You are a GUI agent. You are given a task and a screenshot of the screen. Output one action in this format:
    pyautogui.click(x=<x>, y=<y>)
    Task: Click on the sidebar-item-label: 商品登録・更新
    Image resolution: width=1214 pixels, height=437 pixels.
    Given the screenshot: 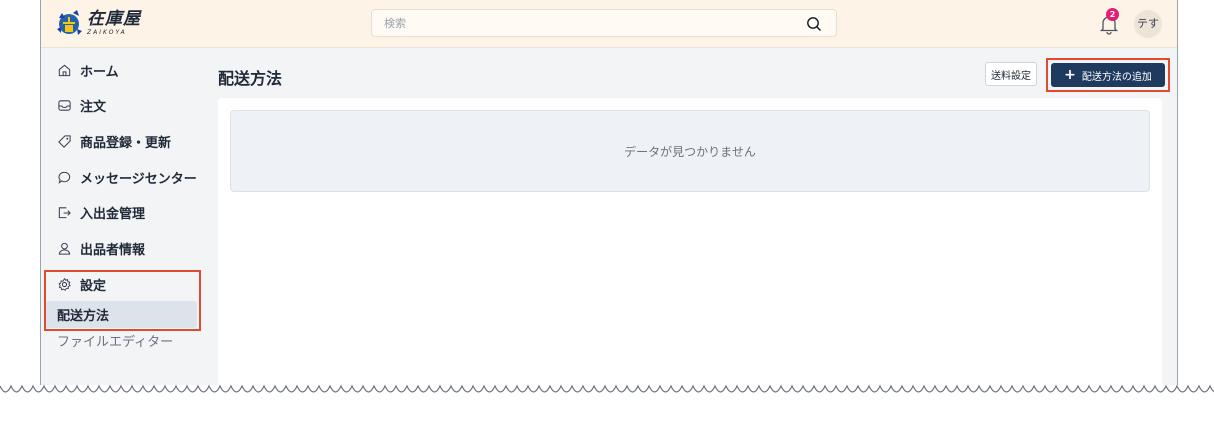 What is the action you would take?
    pyautogui.click(x=126, y=143)
    